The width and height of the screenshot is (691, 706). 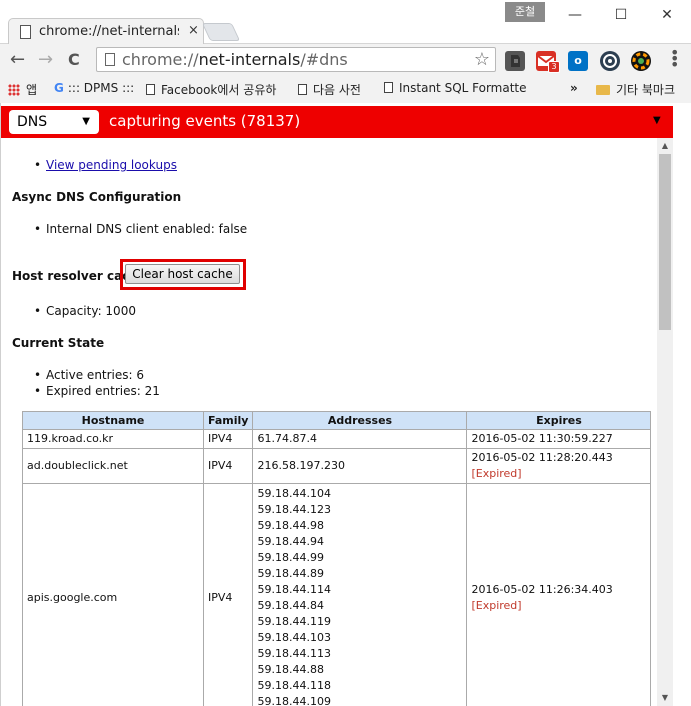 I want to click on close-window-button: ✕, so click(x=667, y=15).